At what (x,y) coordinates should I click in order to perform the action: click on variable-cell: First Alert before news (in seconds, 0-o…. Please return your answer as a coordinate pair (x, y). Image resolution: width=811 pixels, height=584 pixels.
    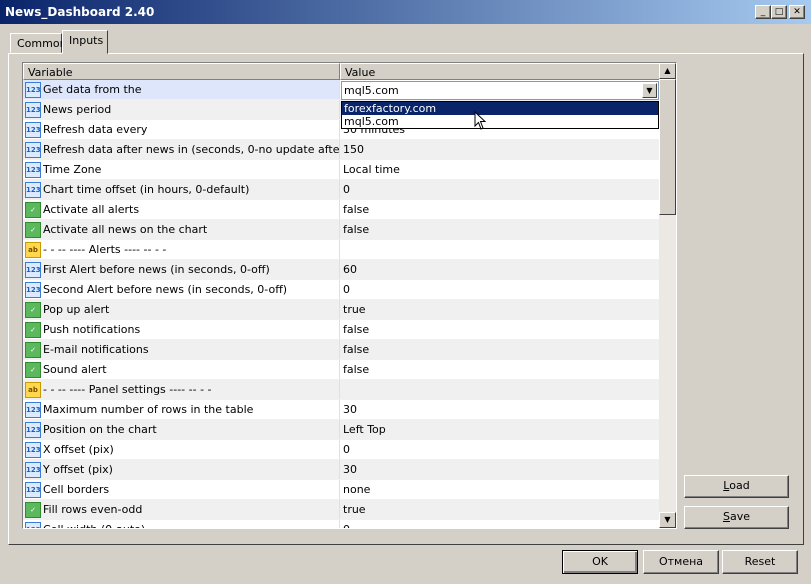
    Looking at the image, I should click on (181, 269).